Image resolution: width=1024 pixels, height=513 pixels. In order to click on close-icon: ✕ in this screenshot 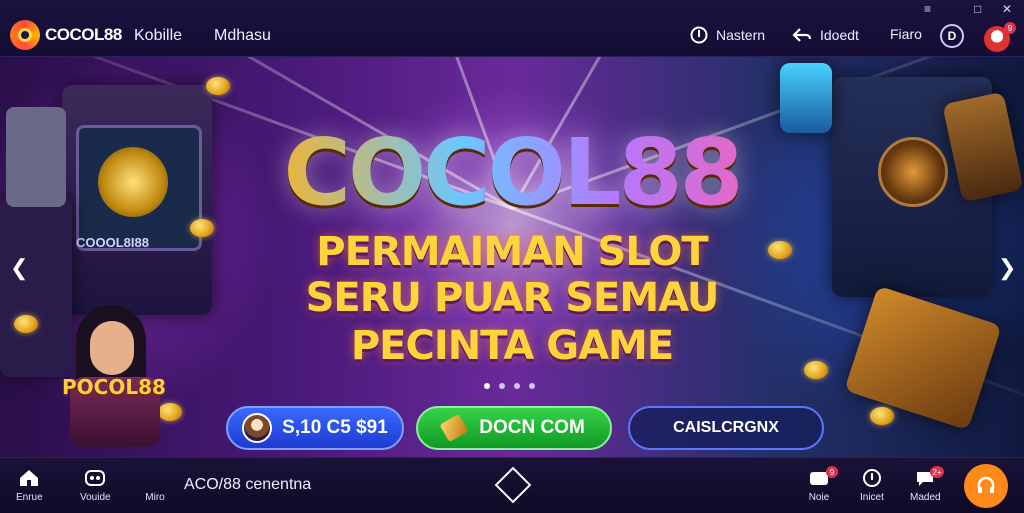, I will do `click(1007, 9)`.